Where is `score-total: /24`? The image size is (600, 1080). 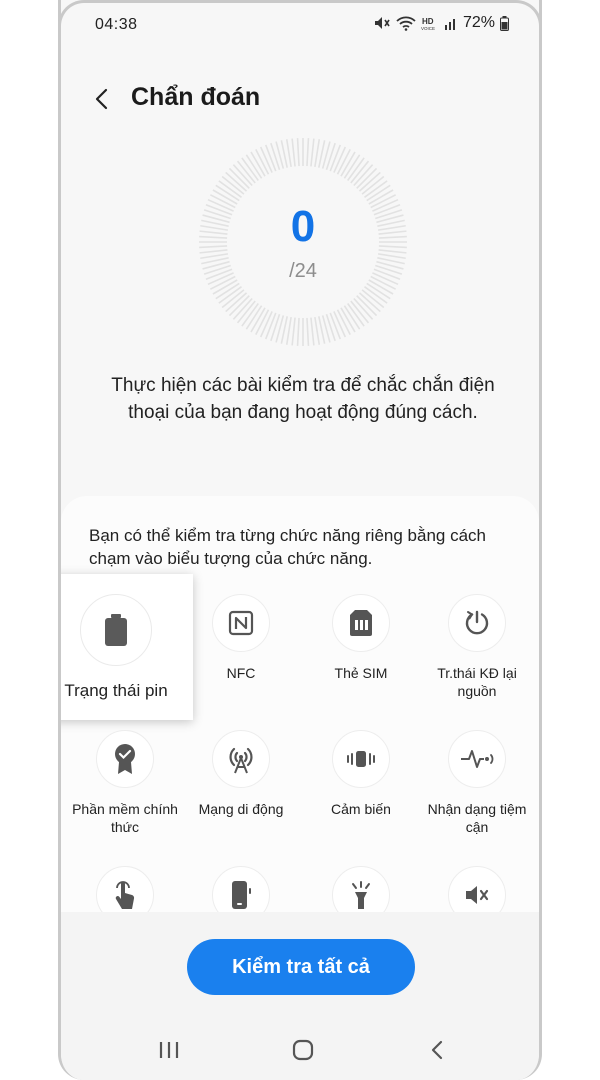 score-total: /24 is located at coordinates (303, 271).